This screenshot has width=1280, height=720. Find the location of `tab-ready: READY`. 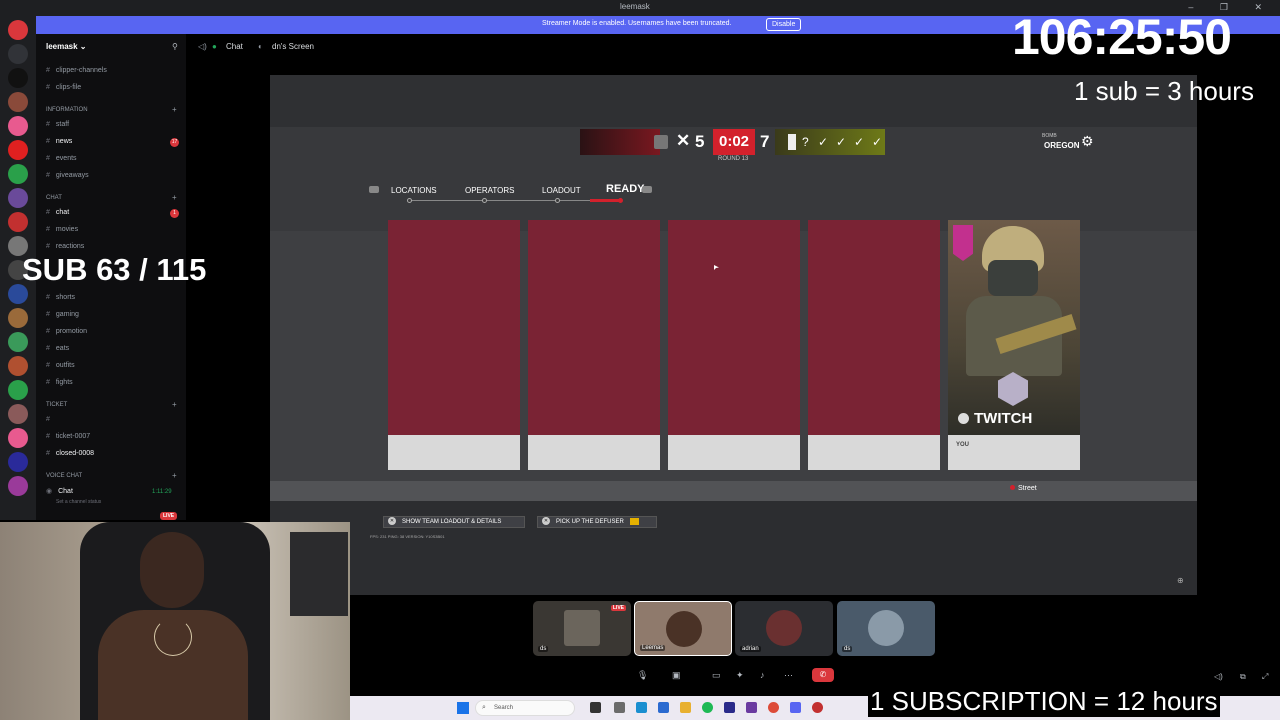

tab-ready: READY is located at coordinates (625, 189).